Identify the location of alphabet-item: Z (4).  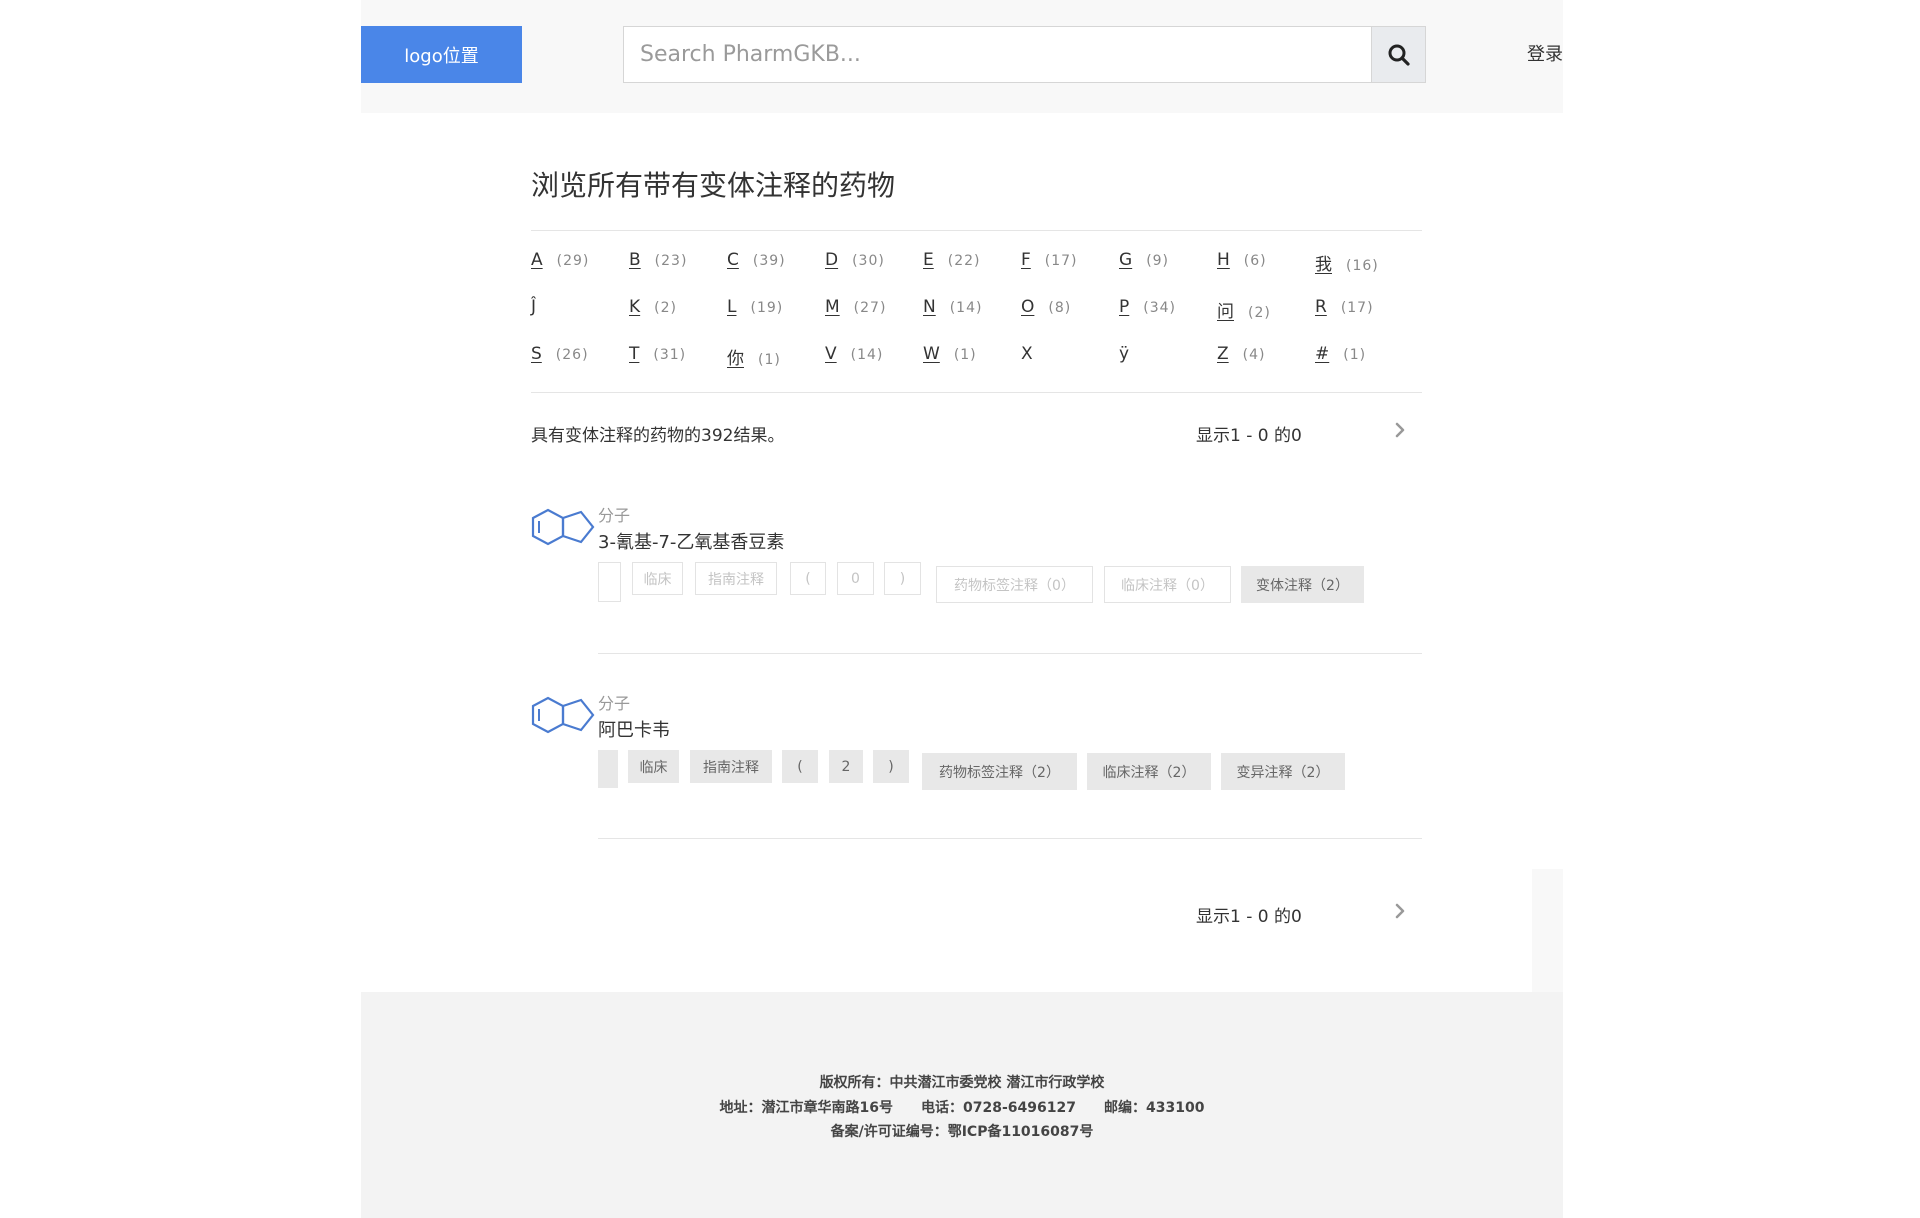
(1241, 354).